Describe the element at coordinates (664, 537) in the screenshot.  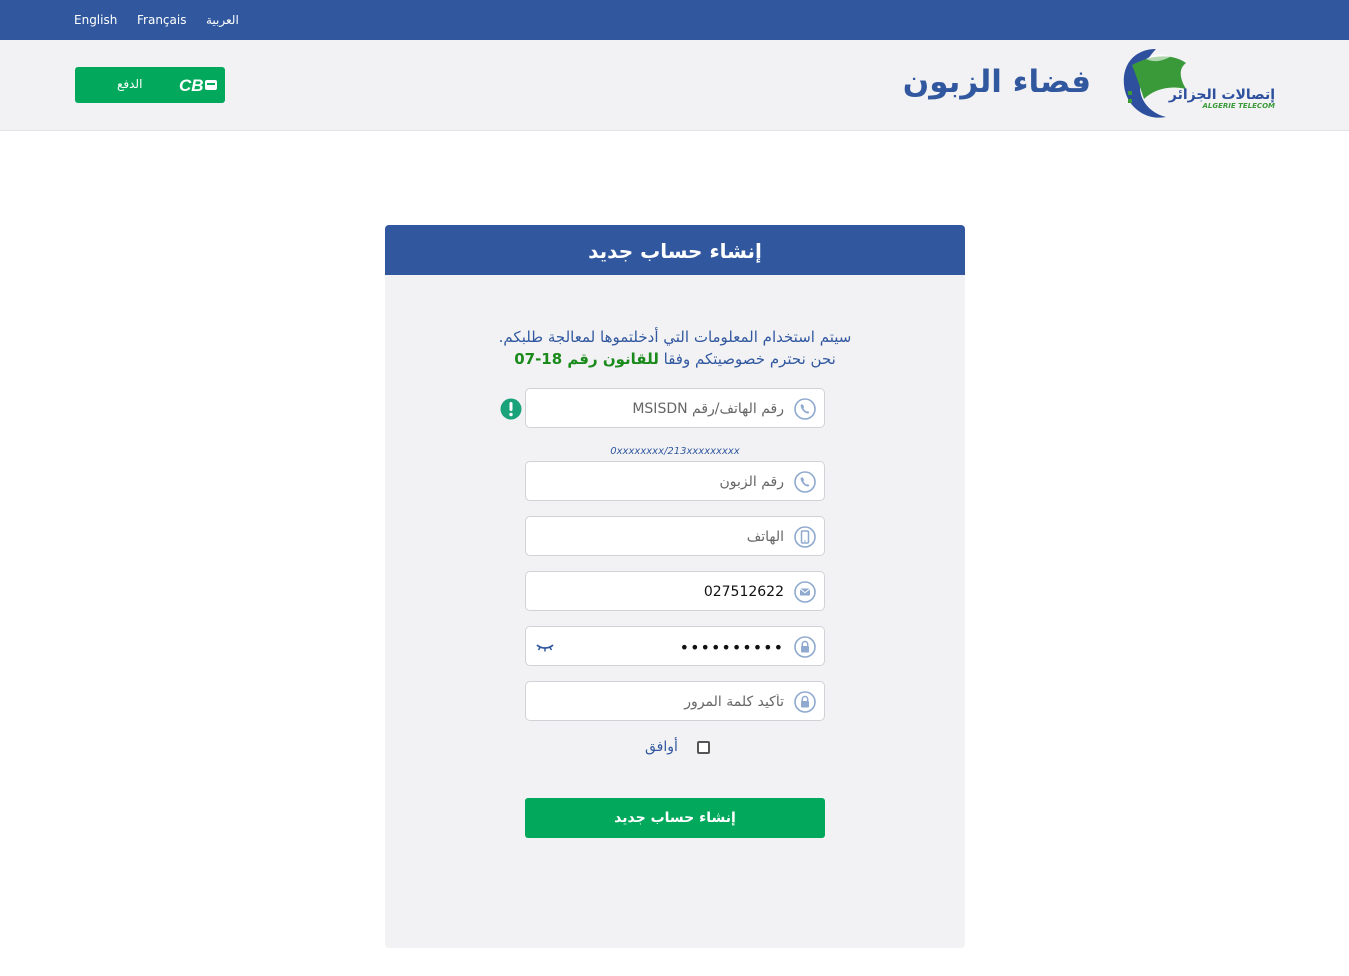
I see `phone-input` at that location.